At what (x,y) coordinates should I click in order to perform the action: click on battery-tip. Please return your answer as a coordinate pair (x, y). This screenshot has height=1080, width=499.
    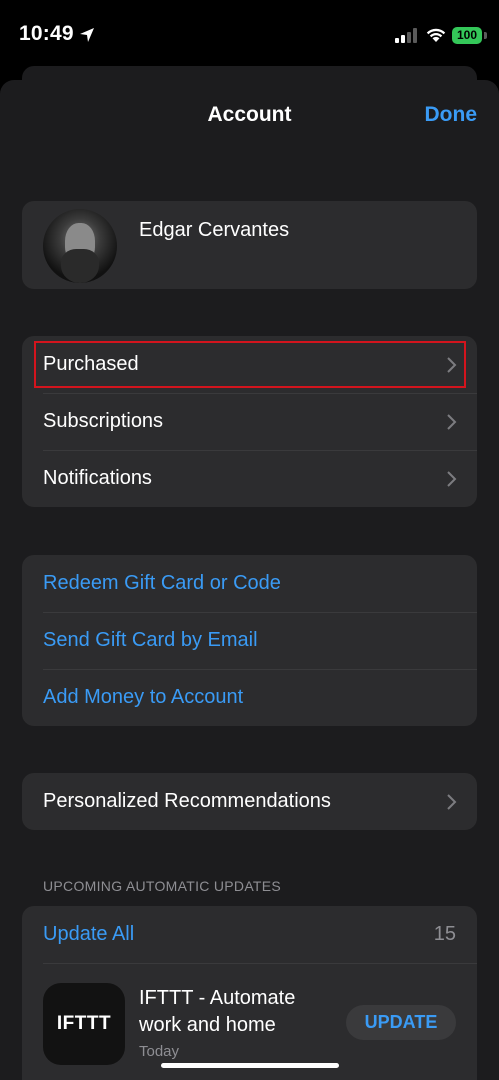
    Looking at the image, I should click on (485, 35).